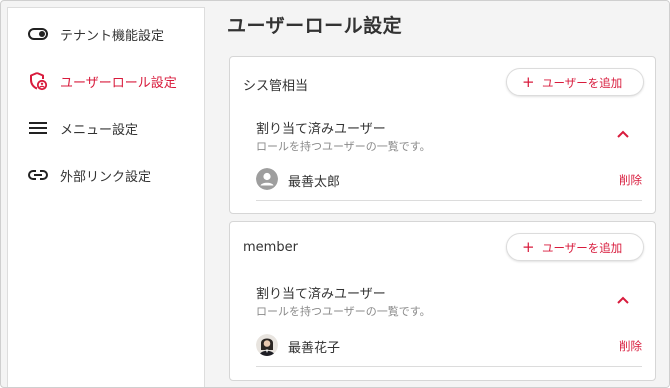 Image resolution: width=670 pixels, height=388 pixels. Describe the element at coordinates (38, 34) in the screenshot. I see `toggle-icon` at that location.